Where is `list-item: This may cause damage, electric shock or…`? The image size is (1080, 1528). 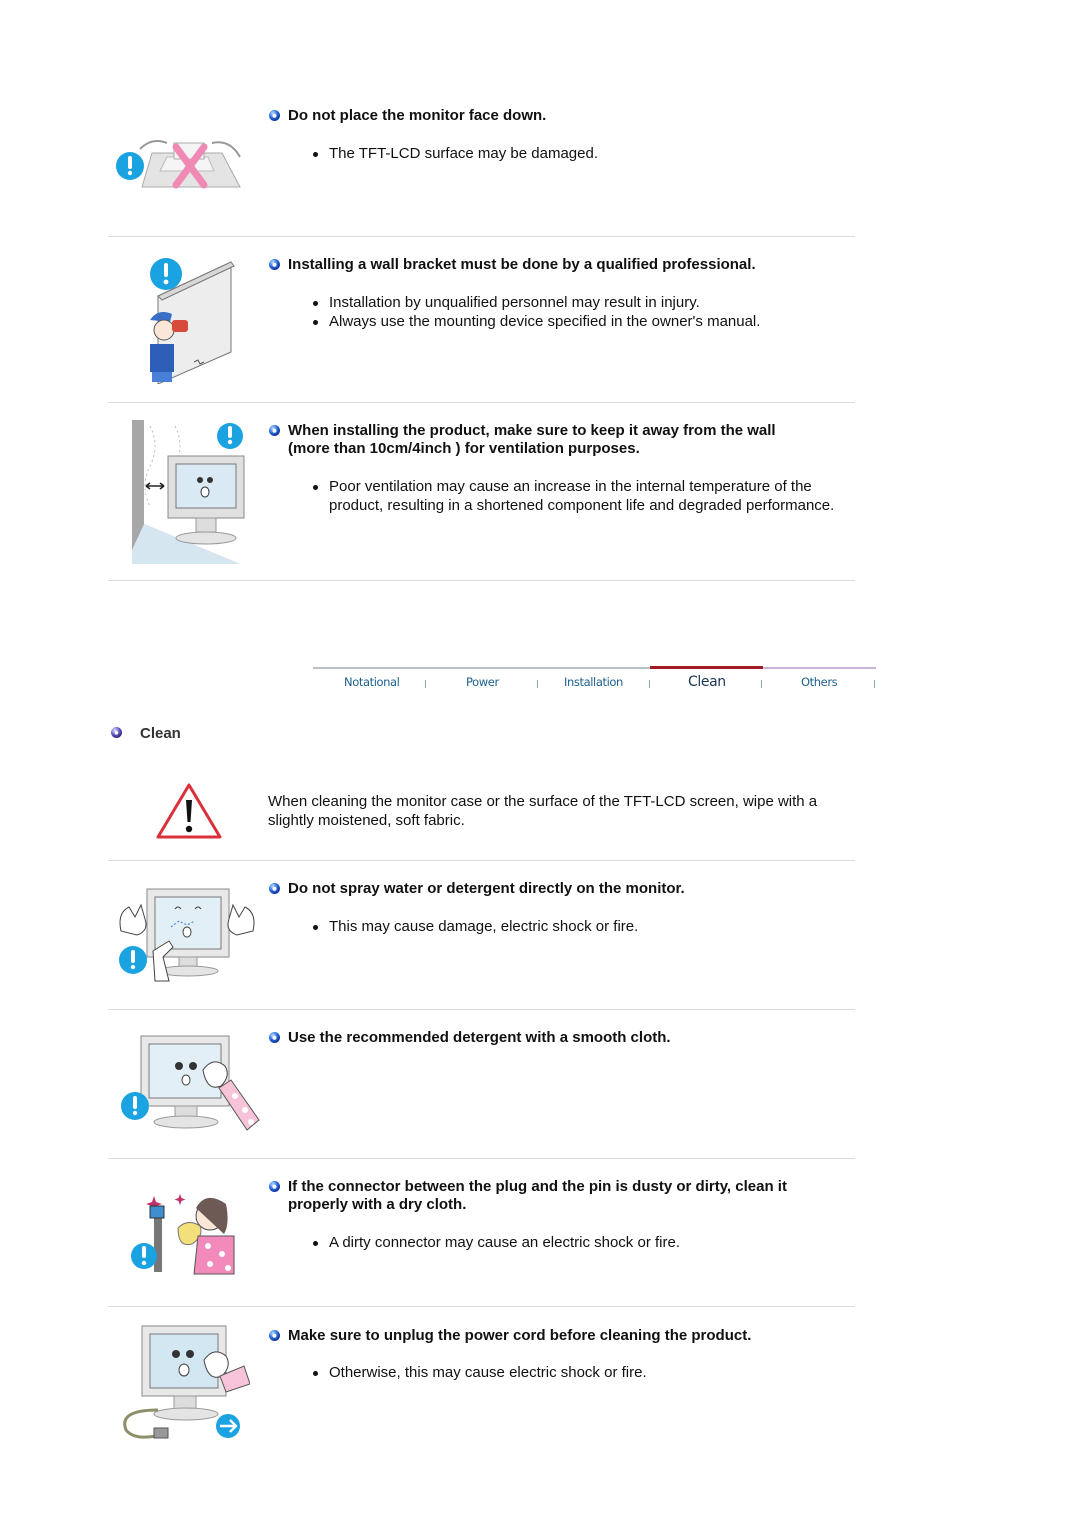 list-item: This may cause damage, electric shock or… is located at coordinates (577, 927).